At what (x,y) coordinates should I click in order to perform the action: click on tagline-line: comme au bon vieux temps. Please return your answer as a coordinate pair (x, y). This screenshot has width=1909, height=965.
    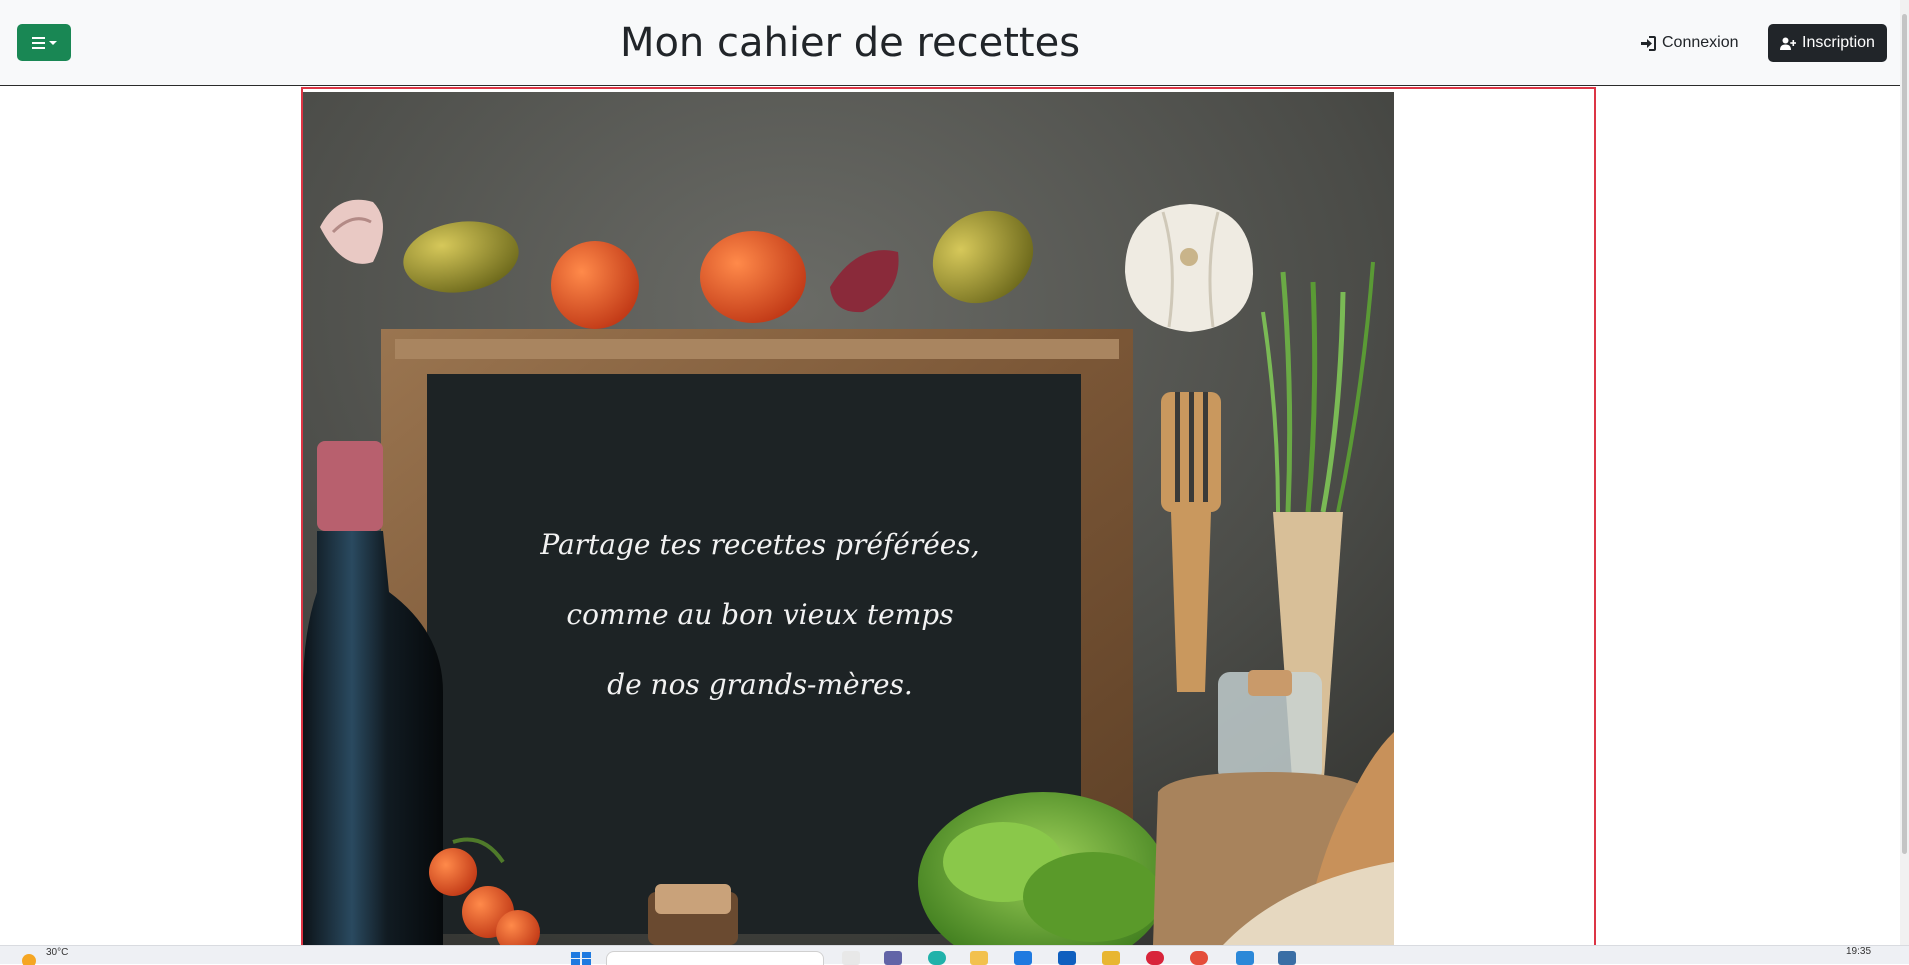
    Looking at the image, I should click on (760, 614).